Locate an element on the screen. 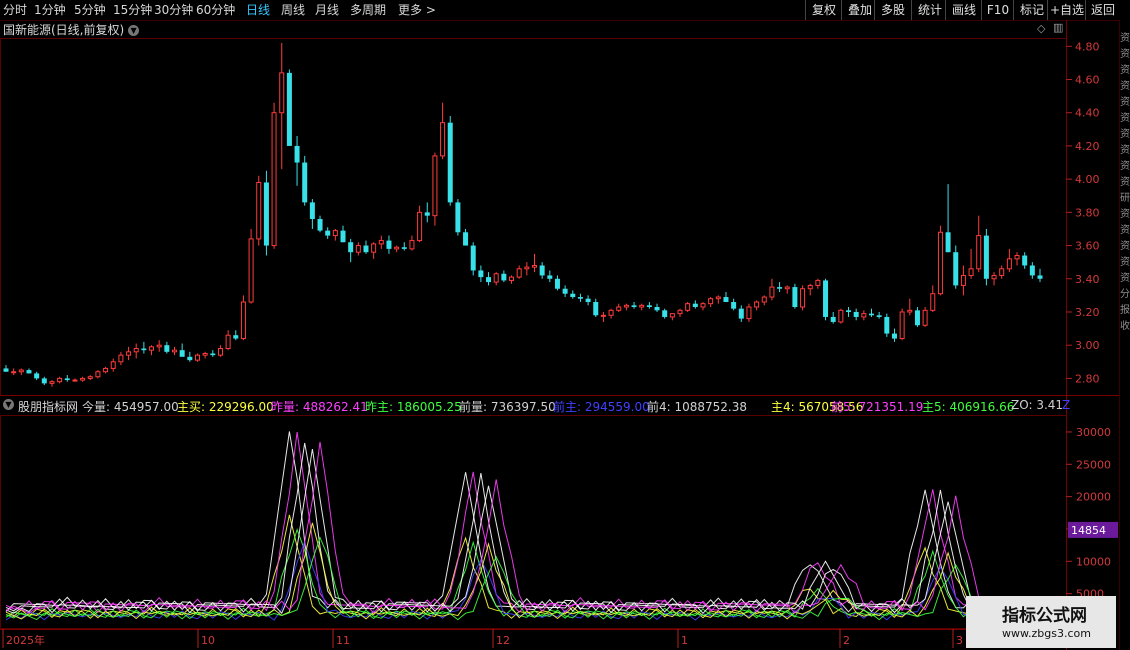  tab-period-5: 60分钟 is located at coordinates (215, 10).